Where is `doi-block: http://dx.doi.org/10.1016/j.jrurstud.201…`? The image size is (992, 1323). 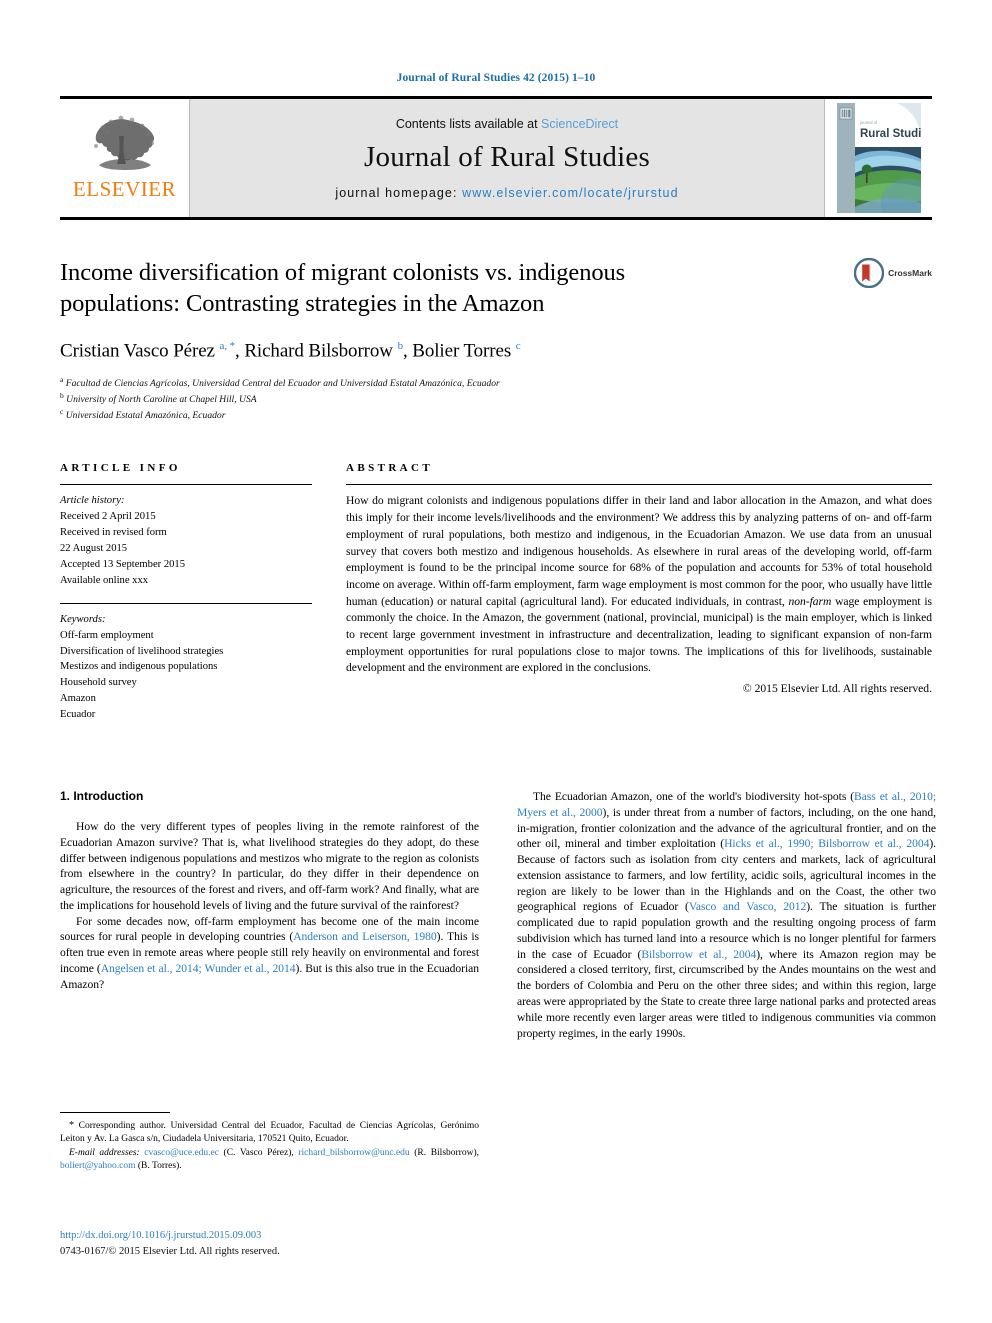 doi-block: http://dx.doi.org/10.1016/j.jrurstud.201… is located at coordinates (170, 1244).